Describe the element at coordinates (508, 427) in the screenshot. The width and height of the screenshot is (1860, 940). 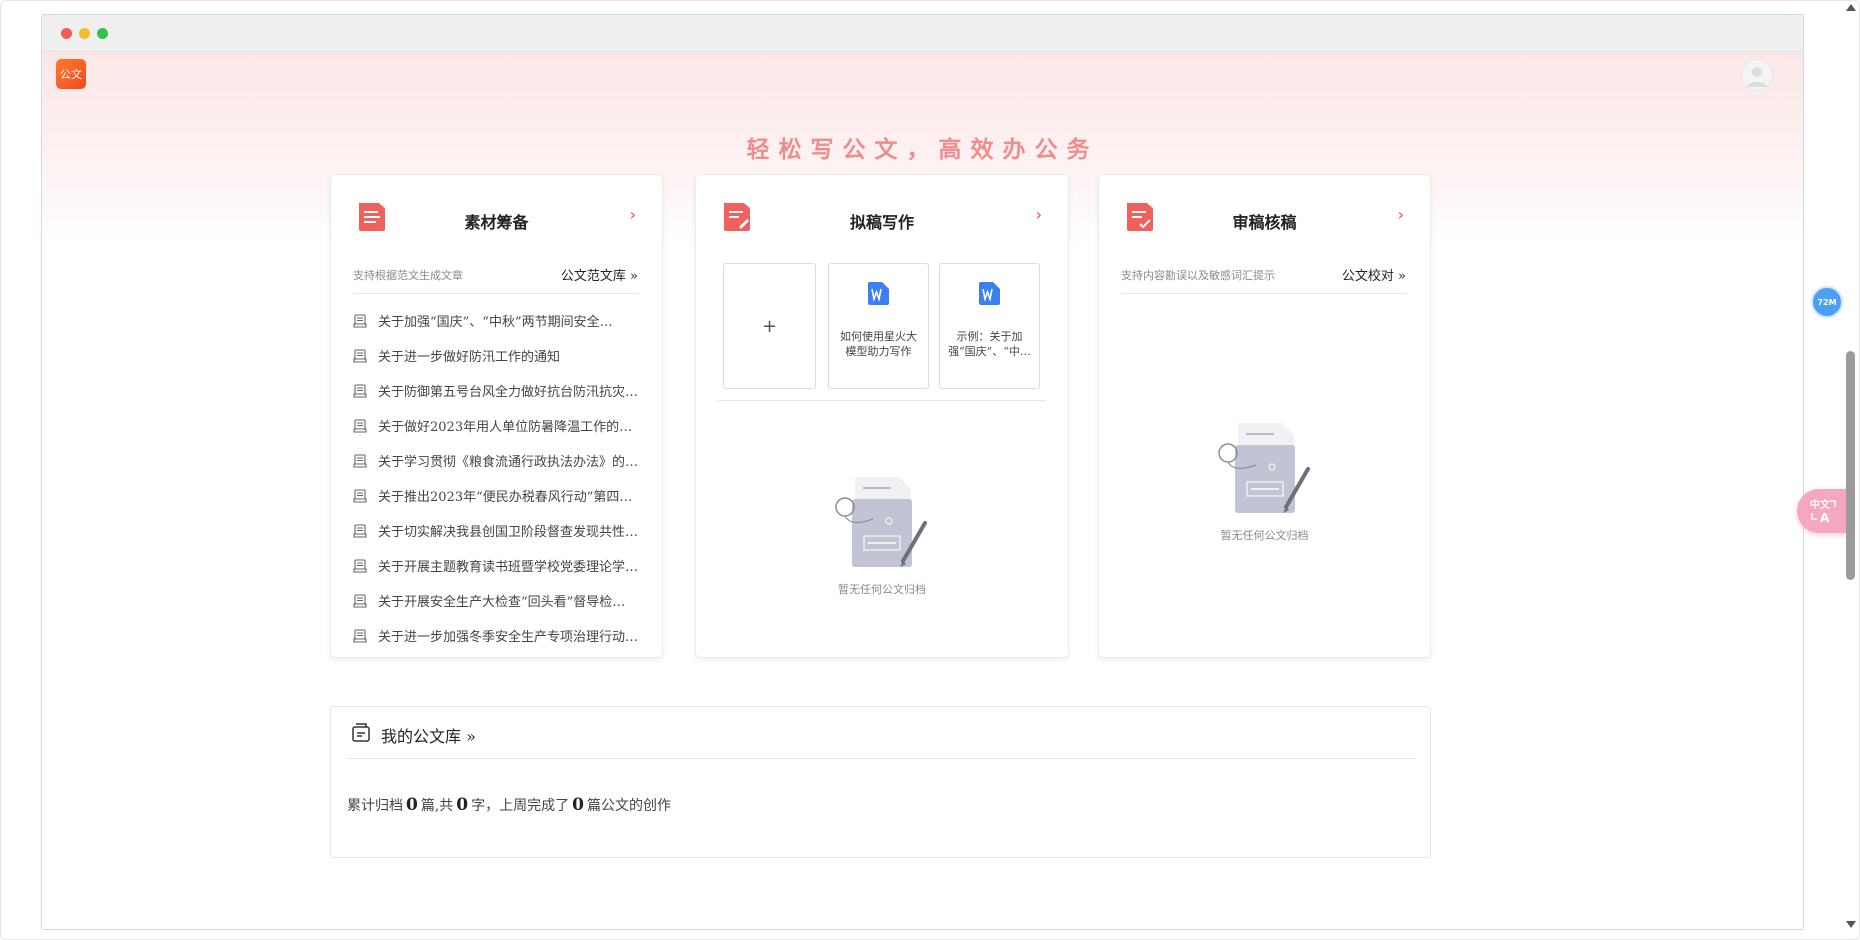
I see `list-item-title: 关于做好2023年用人单位防暑降温工作的通知` at that location.